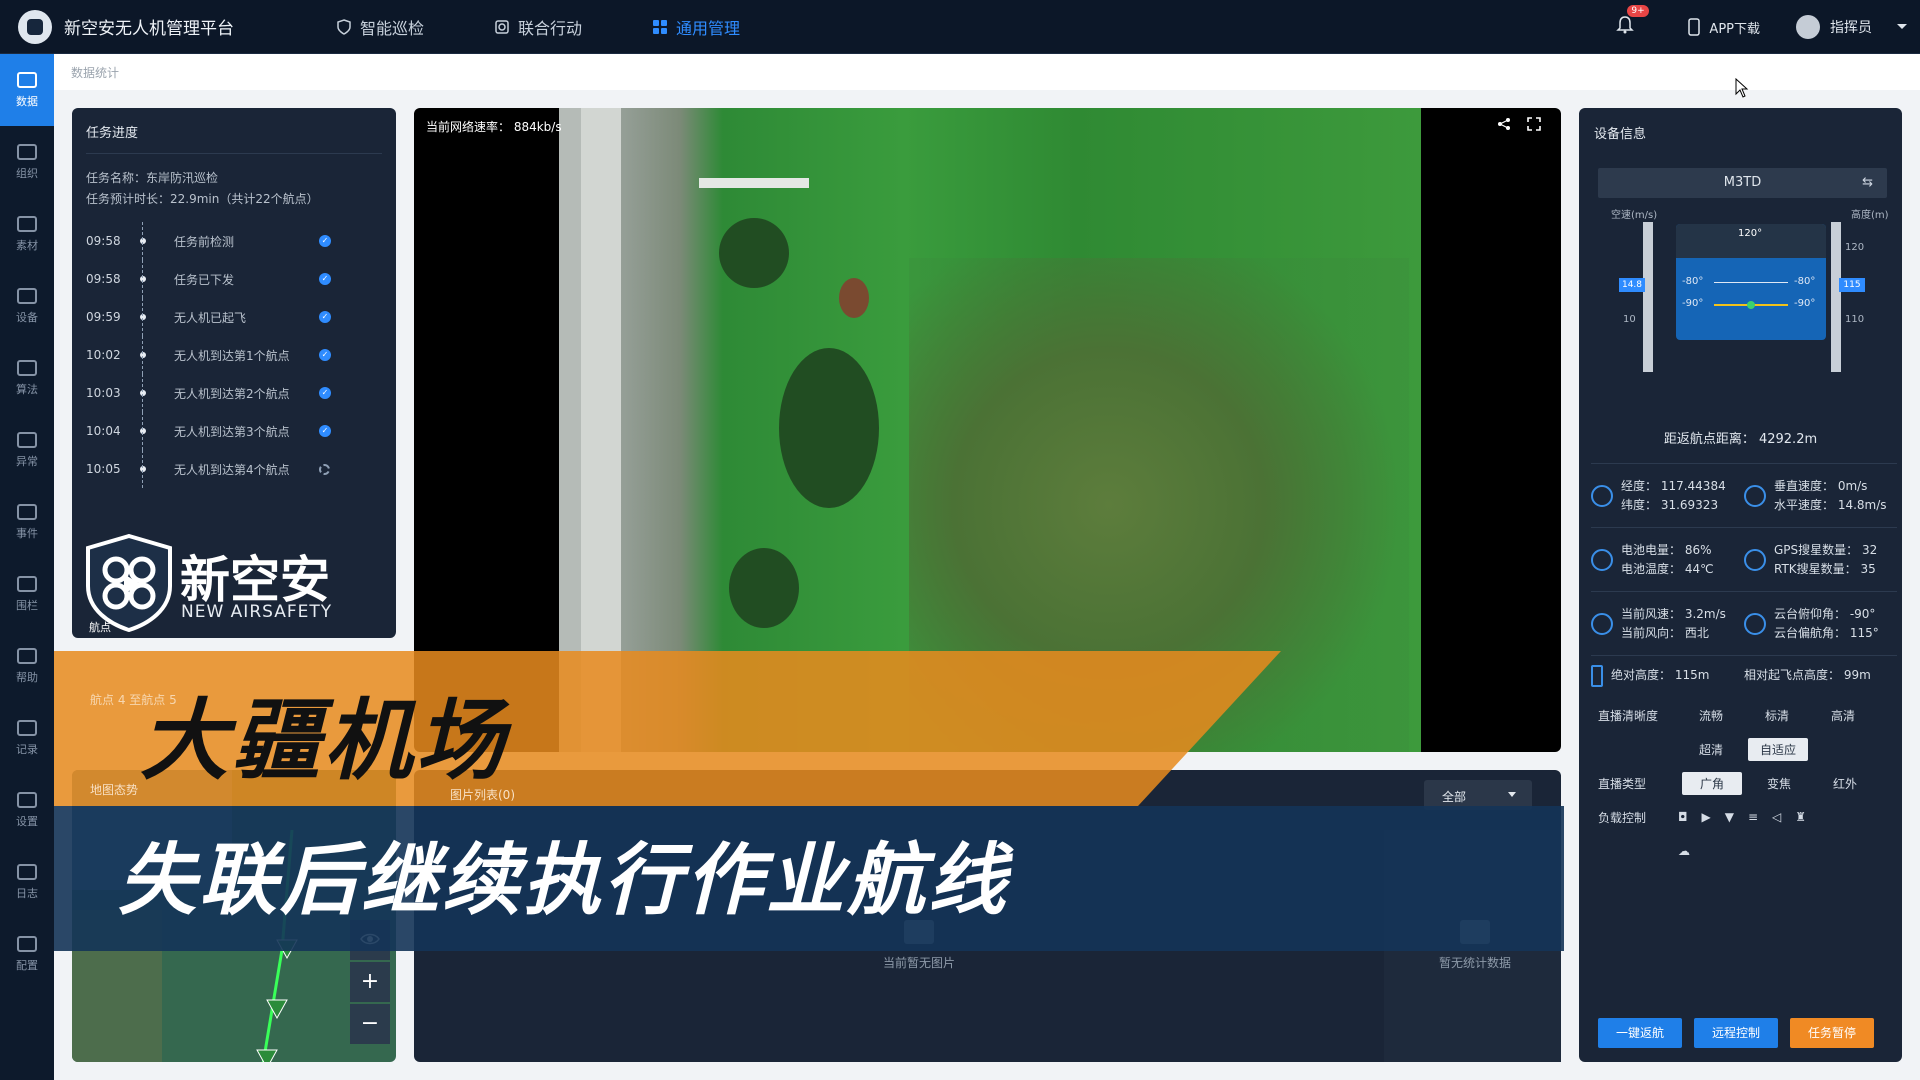 The height and width of the screenshot is (1080, 1920). What do you see at coordinates (27, 522) in the screenshot?
I see `sidebar-item-event: 事件` at bounding box center [27, 522].